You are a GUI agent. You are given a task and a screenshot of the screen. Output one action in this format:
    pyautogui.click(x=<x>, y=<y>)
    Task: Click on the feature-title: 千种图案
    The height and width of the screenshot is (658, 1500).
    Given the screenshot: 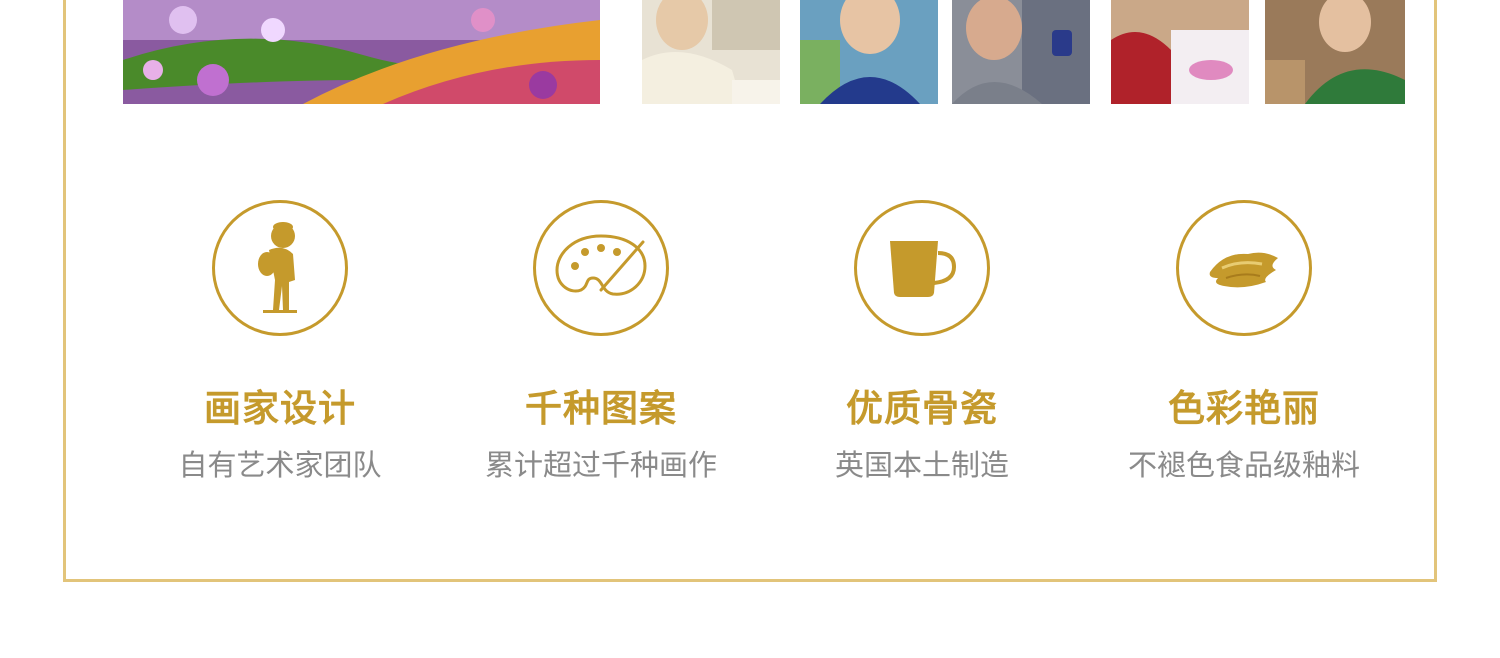 What is the action you would take?
    pyautogui.click(x=601, y=408)
    